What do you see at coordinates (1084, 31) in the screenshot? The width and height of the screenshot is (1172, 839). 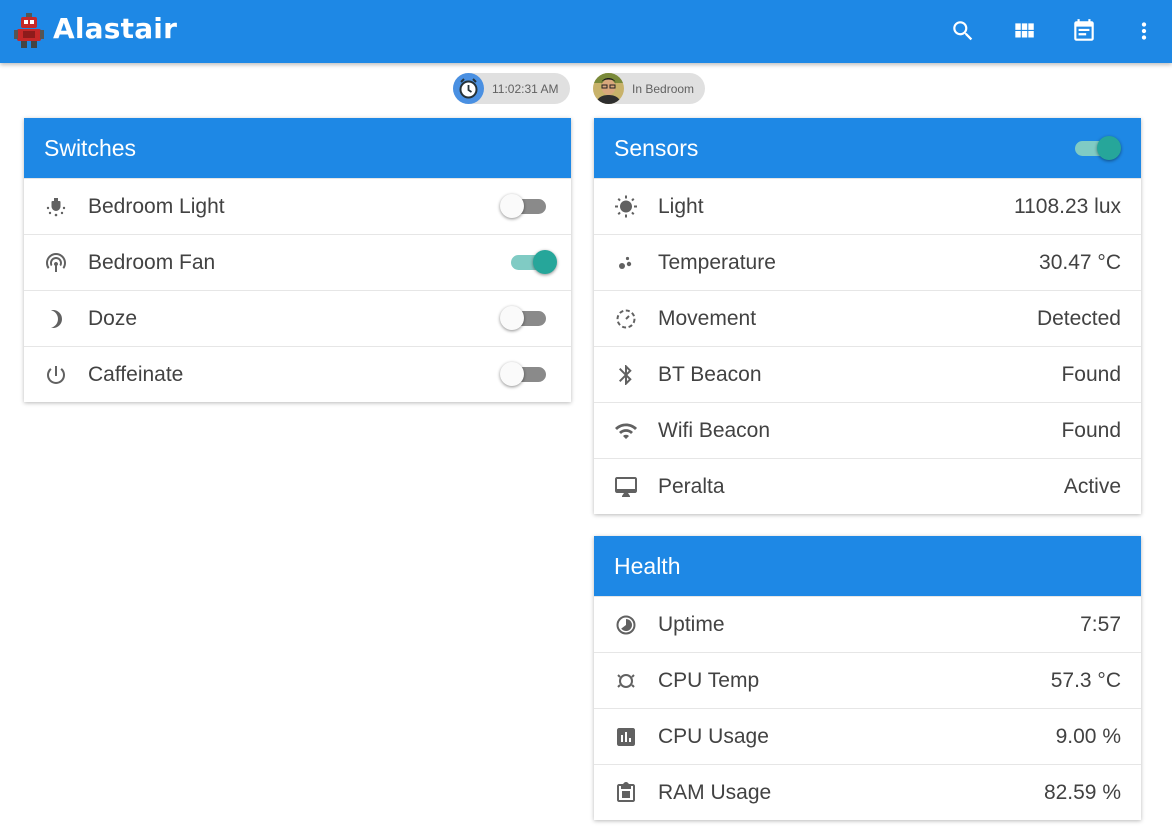 I see `calendar-icon` at bounding box center [1084, 31].